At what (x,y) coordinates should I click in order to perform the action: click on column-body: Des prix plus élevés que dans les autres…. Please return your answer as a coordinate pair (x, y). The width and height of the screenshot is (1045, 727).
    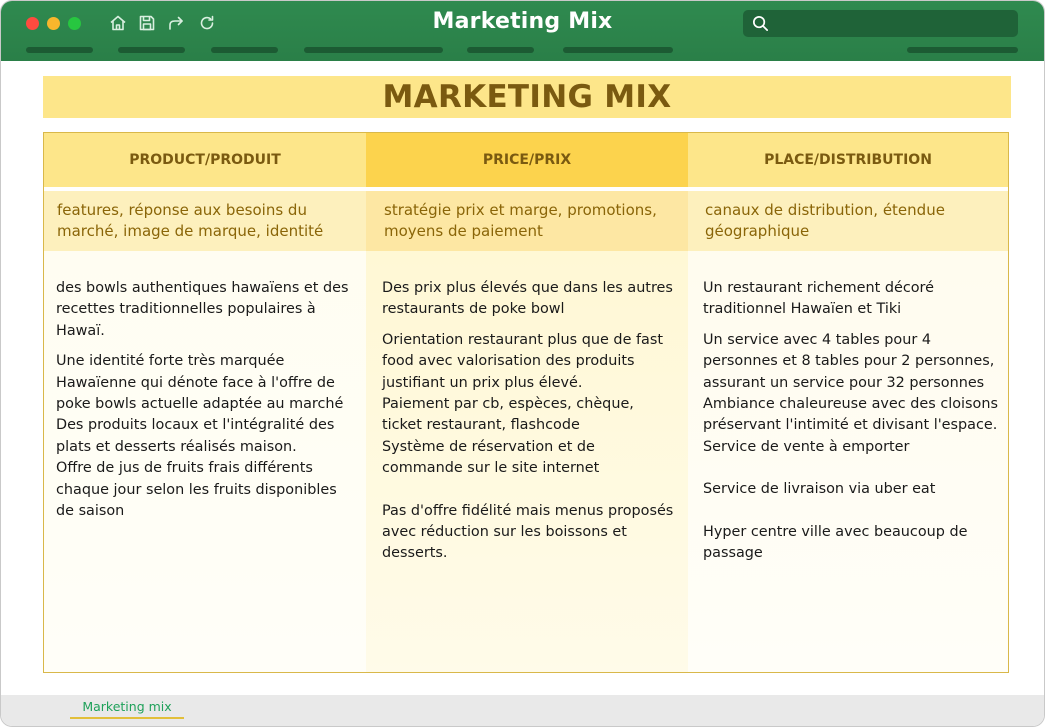
    Looking at the image, I should click on (527, 408).